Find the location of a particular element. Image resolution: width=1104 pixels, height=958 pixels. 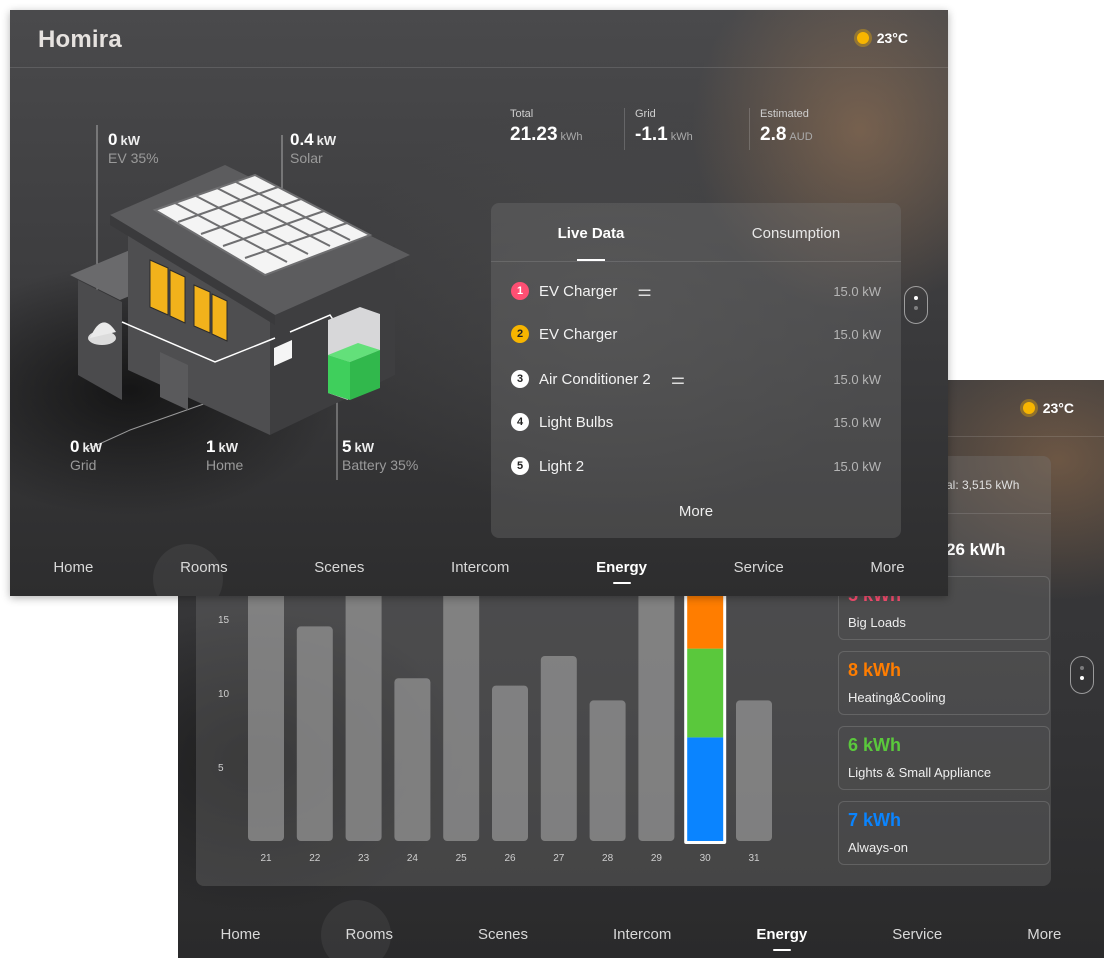

stat-estimated: Estimated 2.8 AUD is located at coordinates (786, 127).